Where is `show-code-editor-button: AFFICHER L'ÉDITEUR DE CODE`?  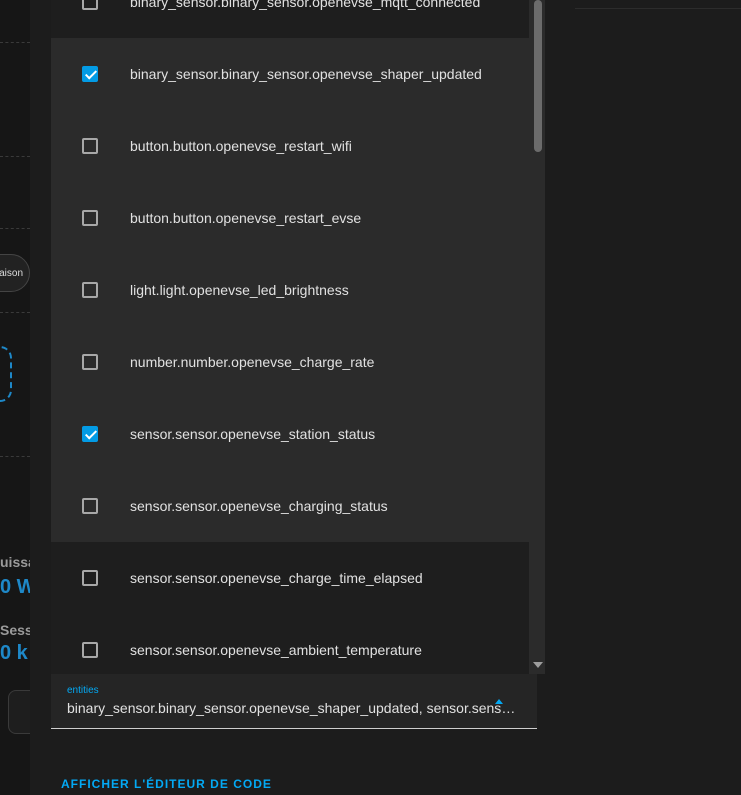 show-code-editor-button: AFFICHER L'ÉDITEUR DE CODE is located at coordinates (166, 784).